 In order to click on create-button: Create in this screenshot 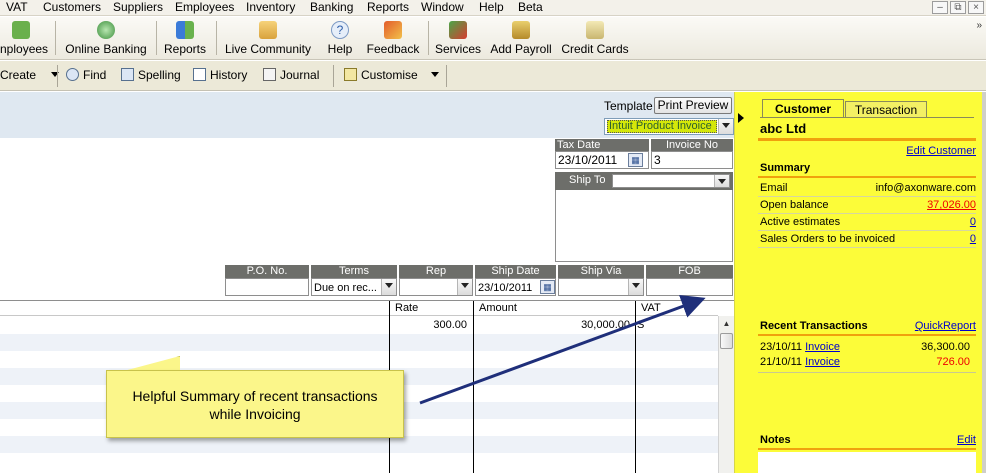, I will do `click(30, 75)`.